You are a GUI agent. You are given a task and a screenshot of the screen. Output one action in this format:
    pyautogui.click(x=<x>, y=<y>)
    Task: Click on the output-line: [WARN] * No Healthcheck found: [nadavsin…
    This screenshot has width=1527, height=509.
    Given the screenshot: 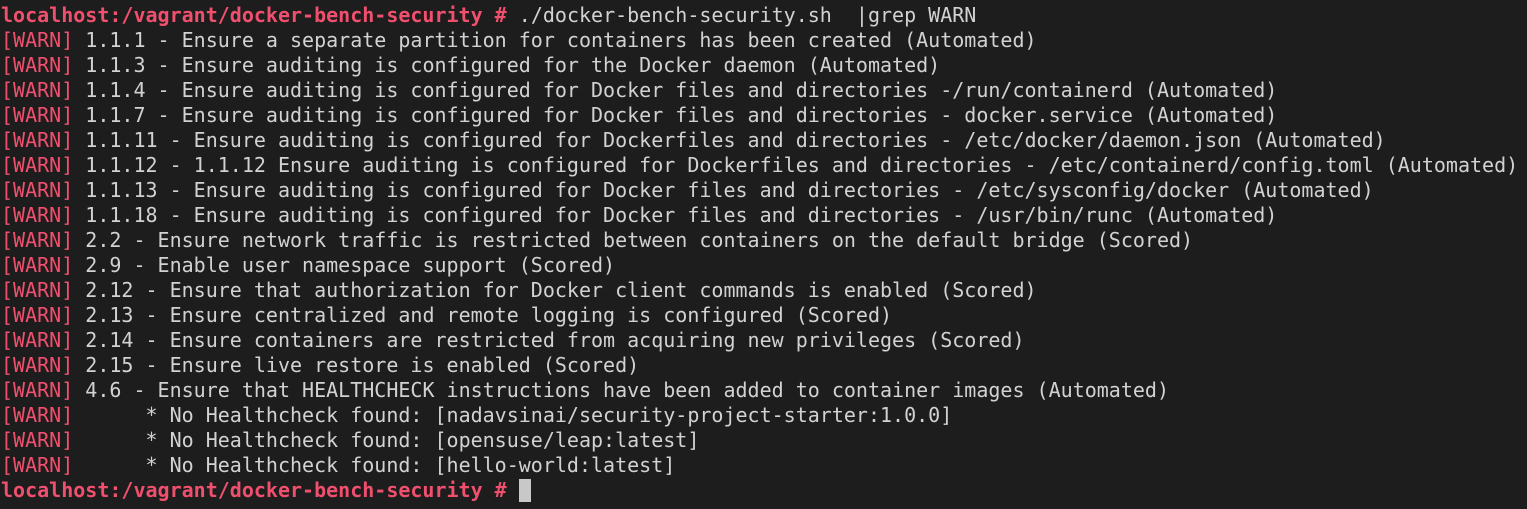 What is the action you would take?
    pyautogui.click(x=759, y=415)
    